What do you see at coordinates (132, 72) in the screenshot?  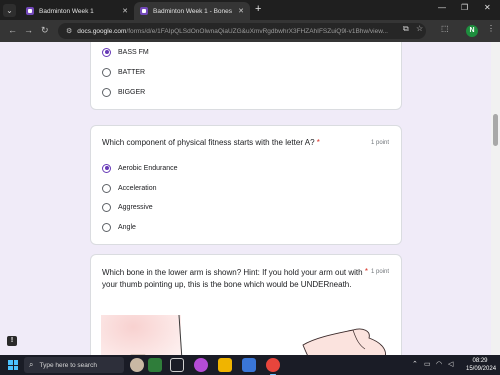 I see `option-label: BATTER` at bounding box center [132, 72].